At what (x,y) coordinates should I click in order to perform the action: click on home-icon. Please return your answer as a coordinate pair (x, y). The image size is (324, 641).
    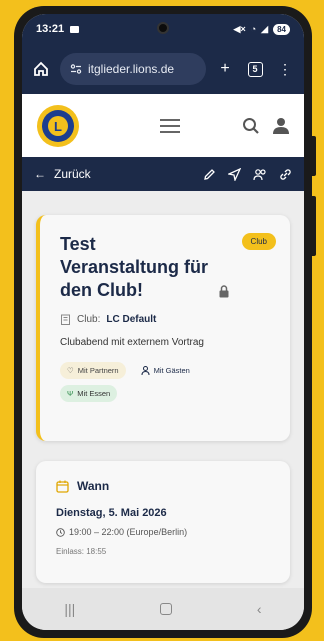
    Looking at the image, I should click on (41, 68).